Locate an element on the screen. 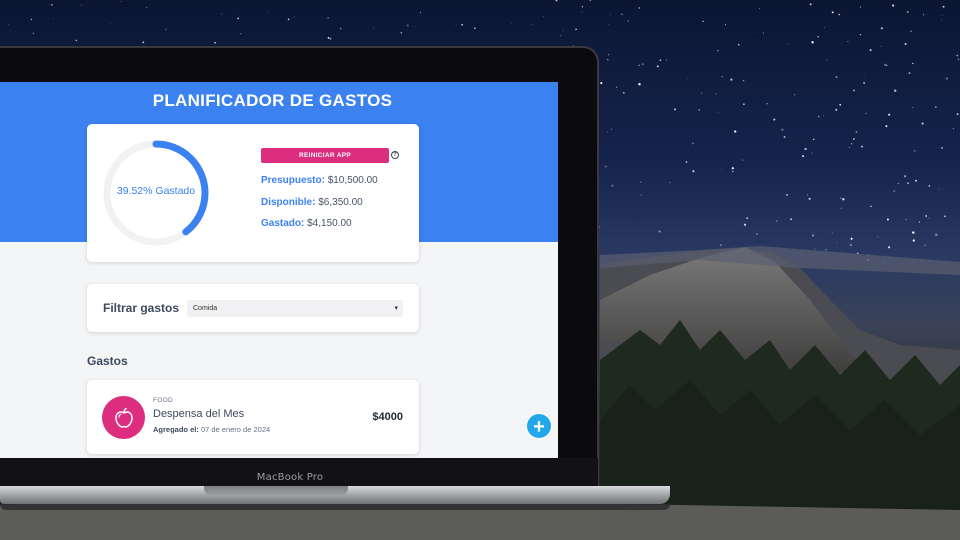 Image resolution: width=960 pixels, height=540 pixels. add-expense-button: + is located at coordinates (539, 426).